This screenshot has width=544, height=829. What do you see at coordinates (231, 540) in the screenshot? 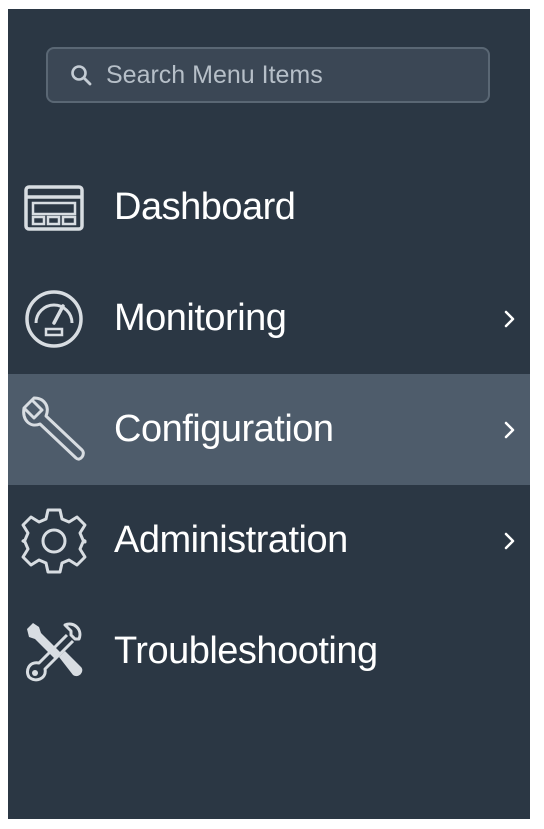
I see `menu-item-label: Administration` at bounding box center [231, 540].